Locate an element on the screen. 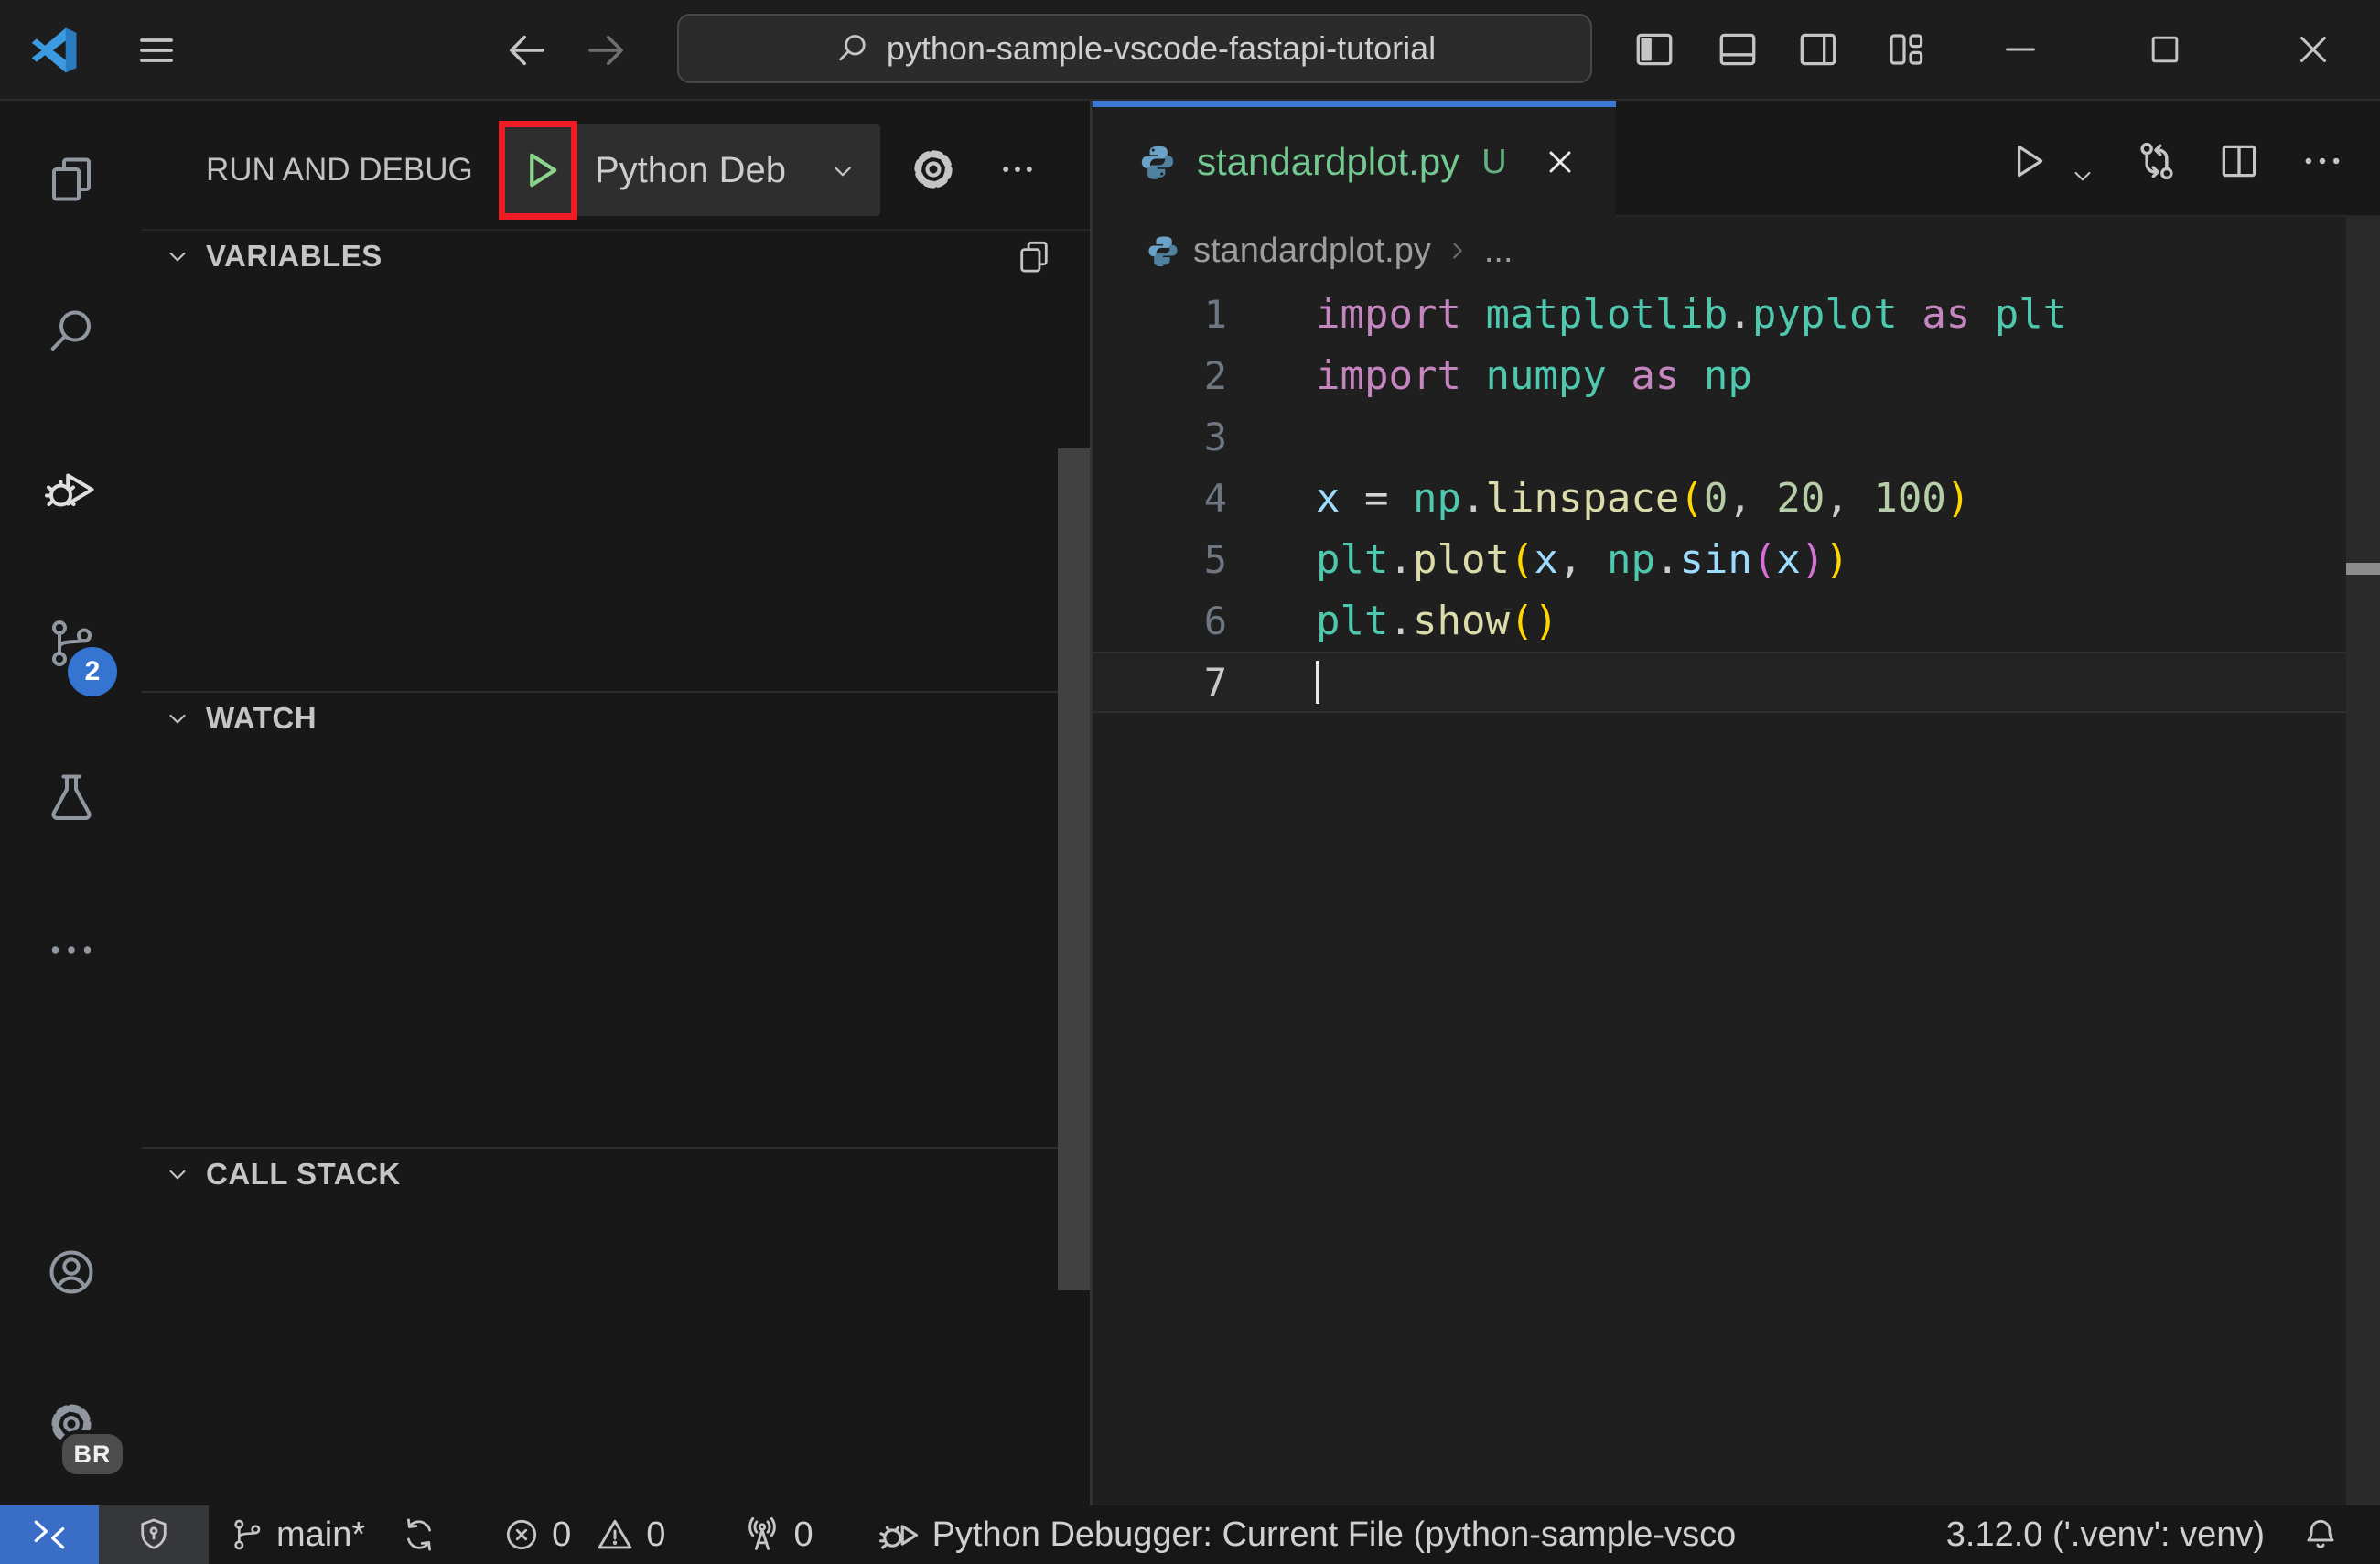 The height and width of the screenshot is (1564, 2380). tab-bar: standardplot.py U is located at coordinates (1736, 159).